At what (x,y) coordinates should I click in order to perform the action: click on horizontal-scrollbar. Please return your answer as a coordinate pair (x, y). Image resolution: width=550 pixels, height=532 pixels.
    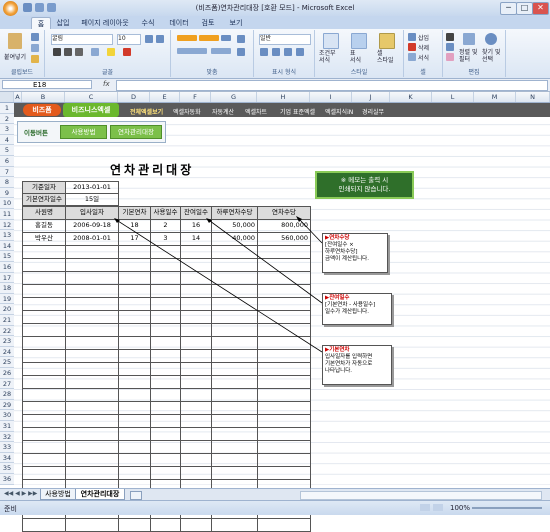
    Looking at the image, I should click on (421, 495).